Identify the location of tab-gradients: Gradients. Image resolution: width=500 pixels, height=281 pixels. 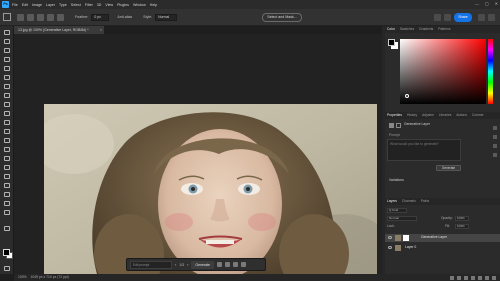
(426, 29).